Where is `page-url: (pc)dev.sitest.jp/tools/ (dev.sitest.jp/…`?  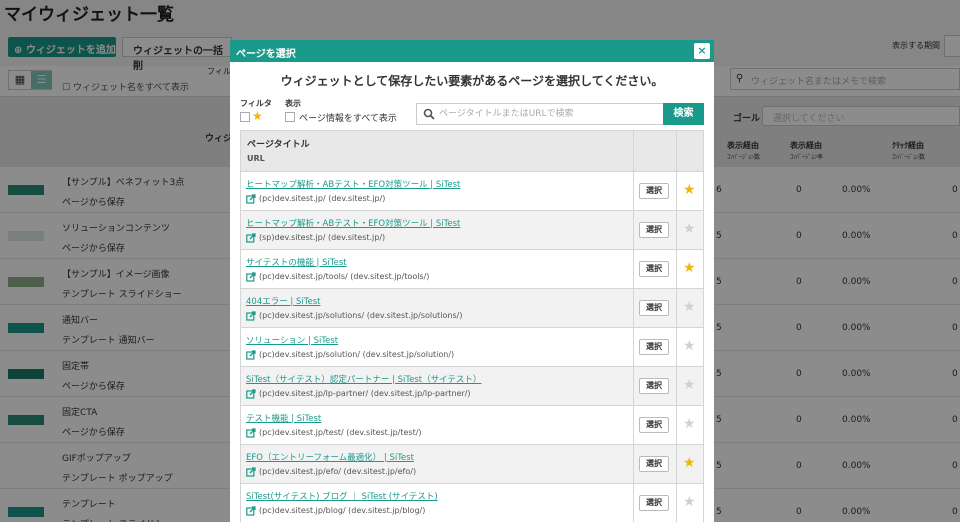
page-url: (pc)dev.sitest.jp/tools/ (dev.sitest.jp/… is located at coordinates (344, 276).